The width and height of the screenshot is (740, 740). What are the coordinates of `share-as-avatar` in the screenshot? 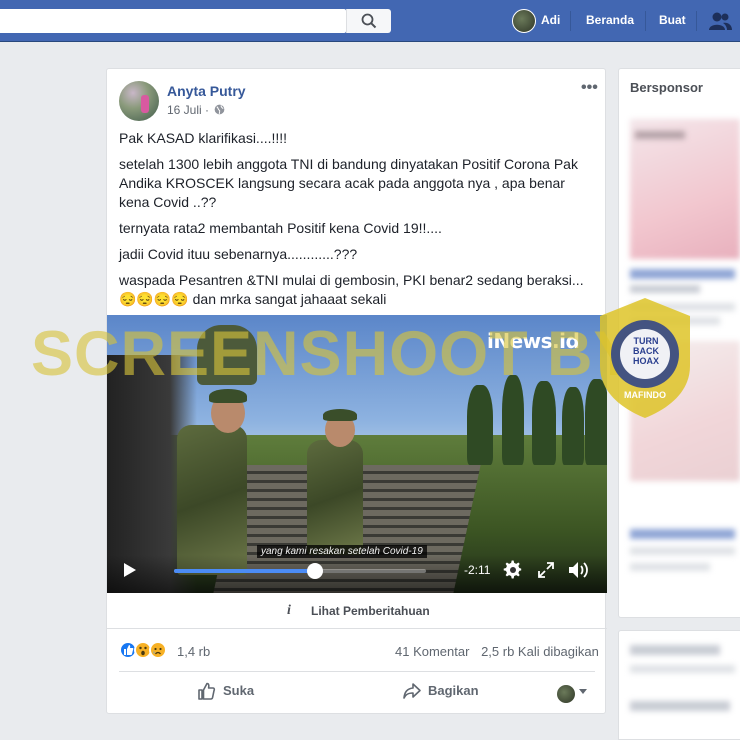 It's located at (566, 694).